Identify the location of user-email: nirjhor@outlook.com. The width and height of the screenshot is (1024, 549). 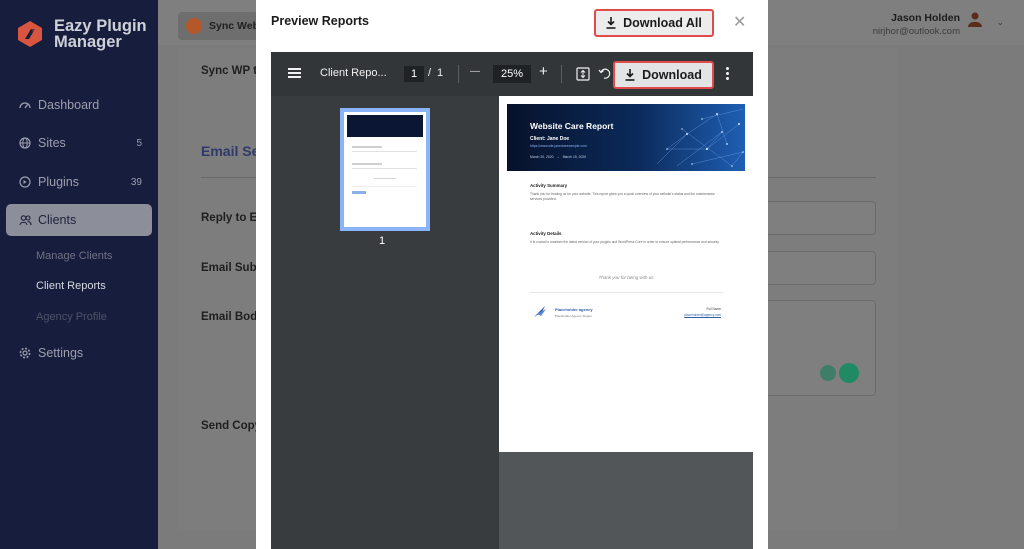
(916, 31).